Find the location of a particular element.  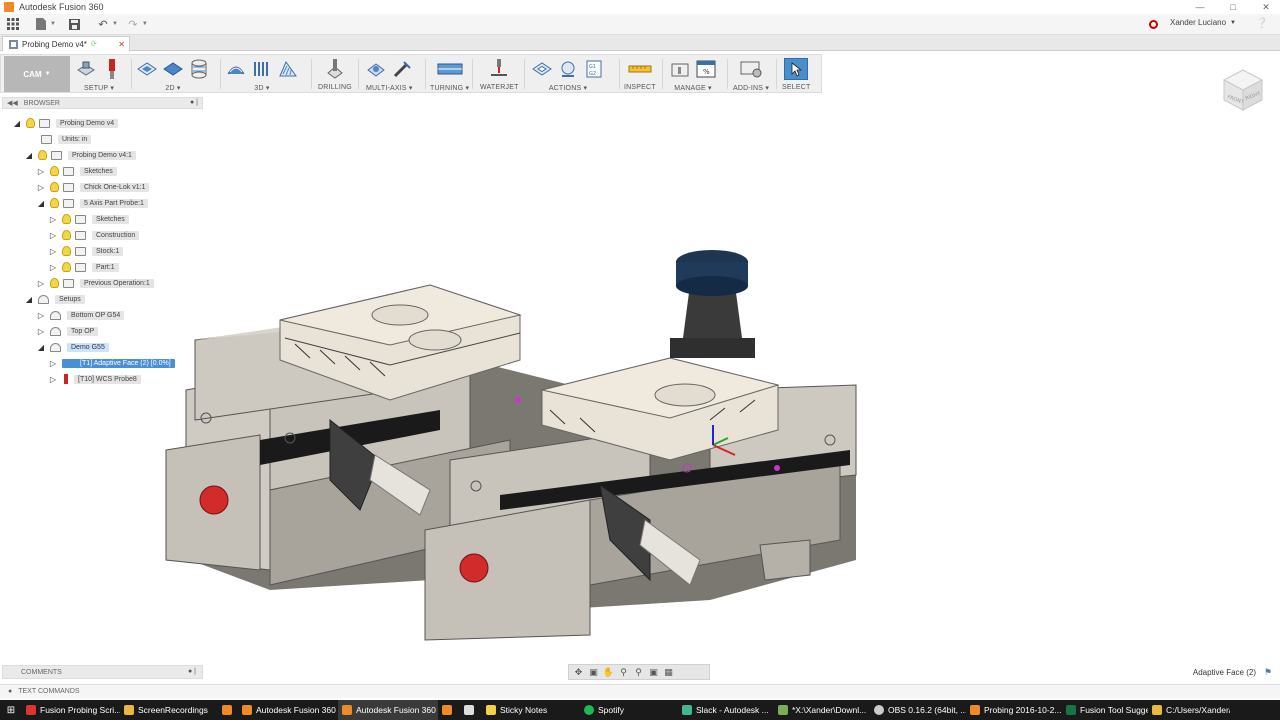

2d-group: 2D ▾ is located at coordinates (173, 73).